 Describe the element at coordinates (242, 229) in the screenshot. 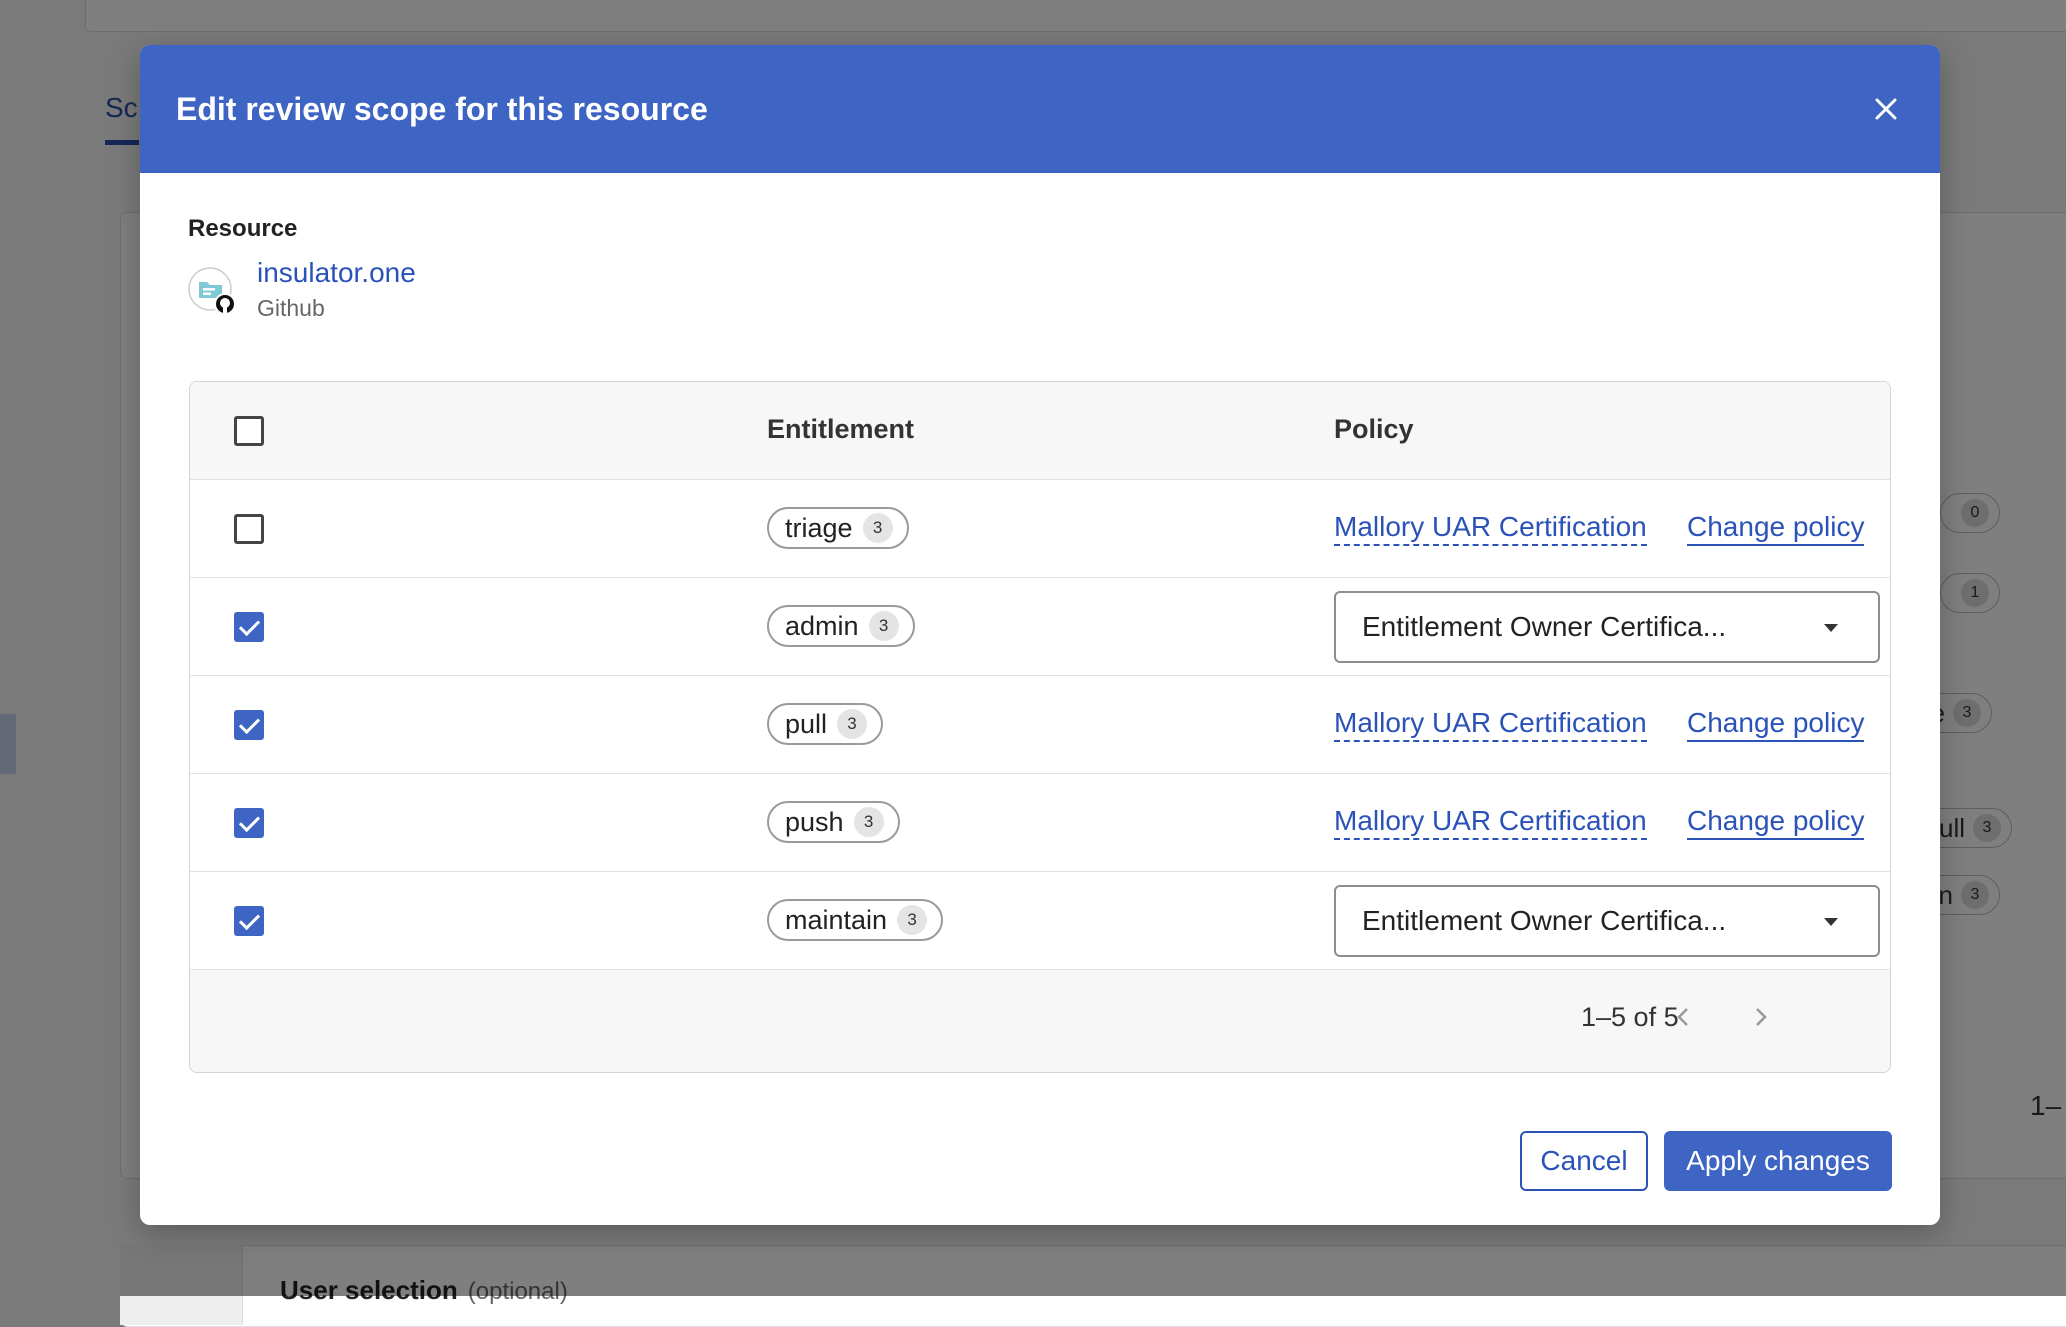

I see `resource-label: Resource` at that location.